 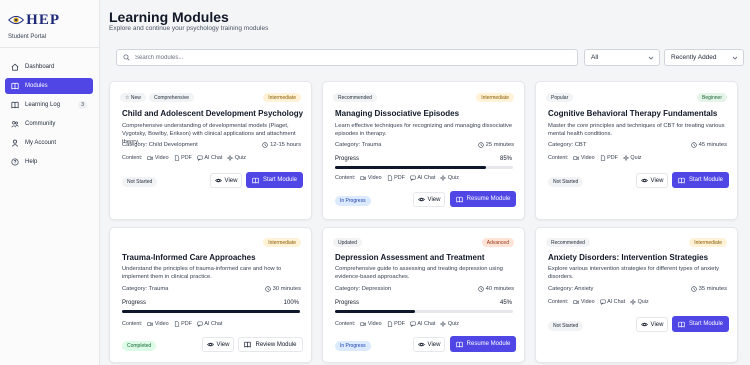 I want to click on sidebar-item-modules: Modules, so click(x=49, y=86).